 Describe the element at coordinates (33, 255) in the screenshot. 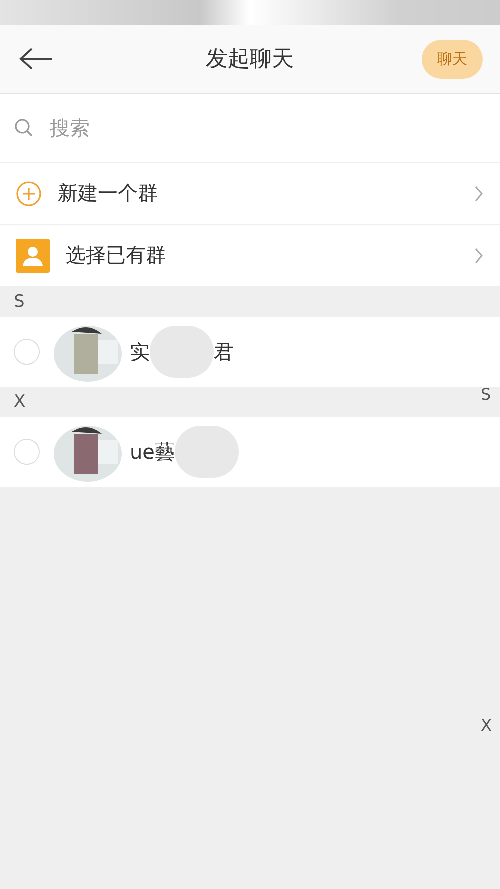

I see `person-icon` at that location.